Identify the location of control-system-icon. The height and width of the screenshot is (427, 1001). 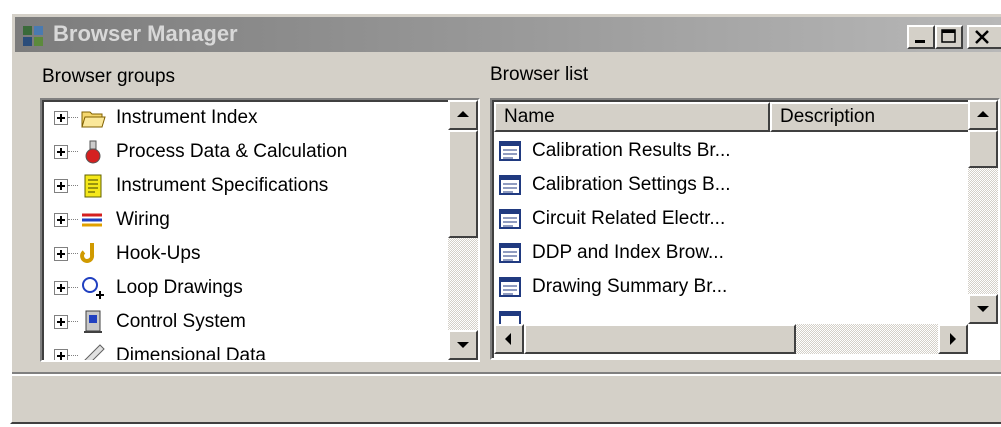
(93, 321).